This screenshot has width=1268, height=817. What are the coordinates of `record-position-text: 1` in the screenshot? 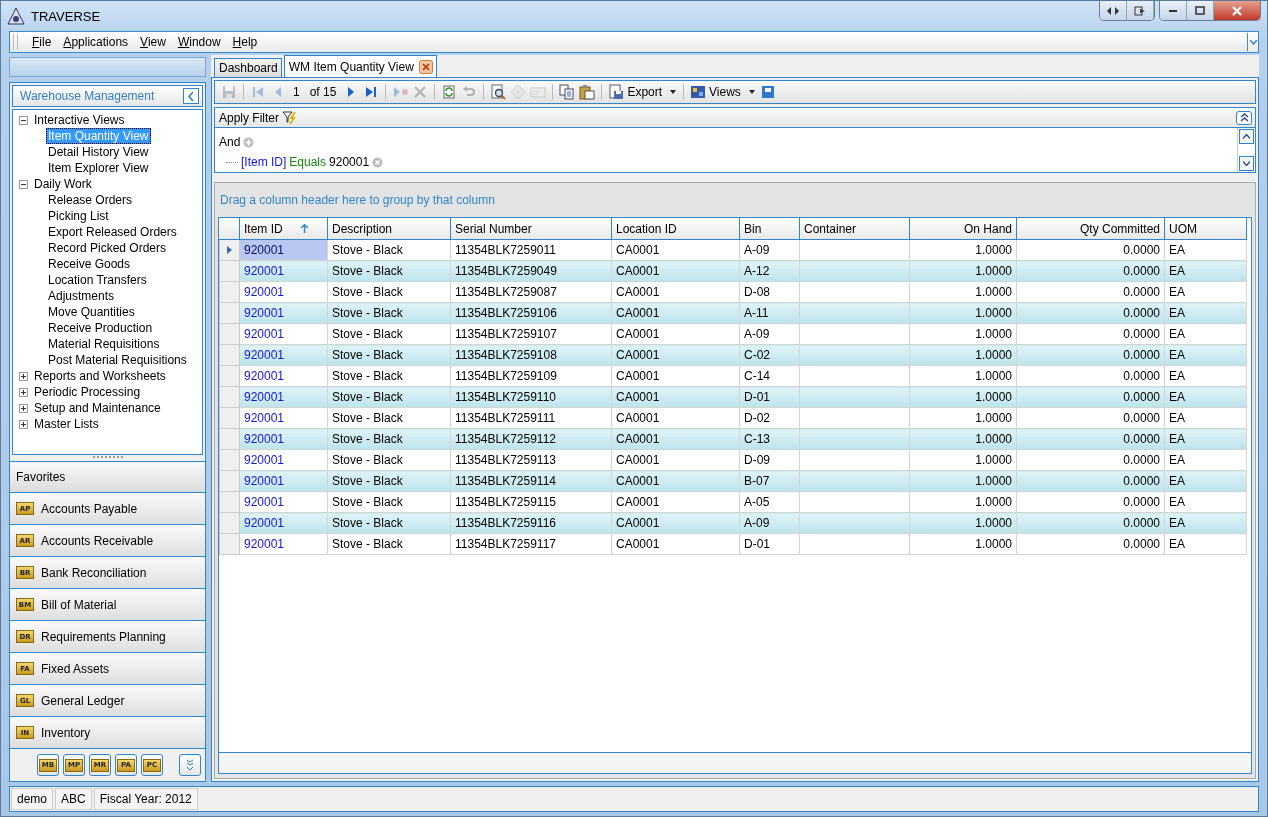 It's located at (296, 92).